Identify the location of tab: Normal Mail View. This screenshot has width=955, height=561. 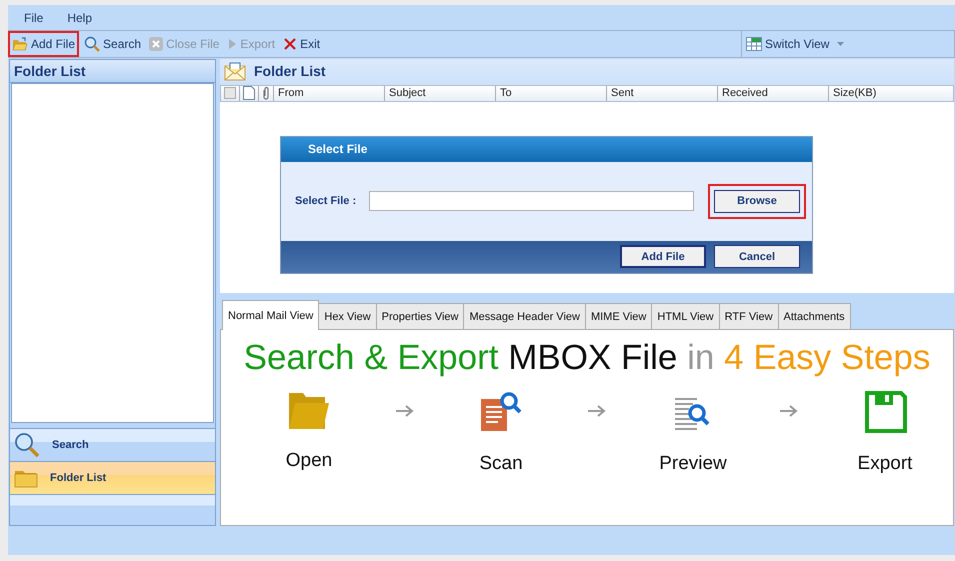
(271, 315).